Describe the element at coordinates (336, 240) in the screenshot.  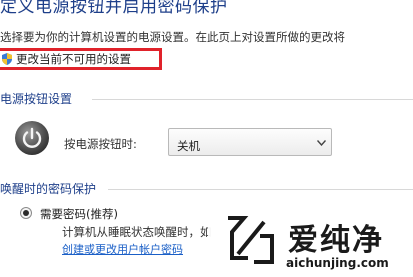
I see `watermark-name: 爱纯净` at that location.